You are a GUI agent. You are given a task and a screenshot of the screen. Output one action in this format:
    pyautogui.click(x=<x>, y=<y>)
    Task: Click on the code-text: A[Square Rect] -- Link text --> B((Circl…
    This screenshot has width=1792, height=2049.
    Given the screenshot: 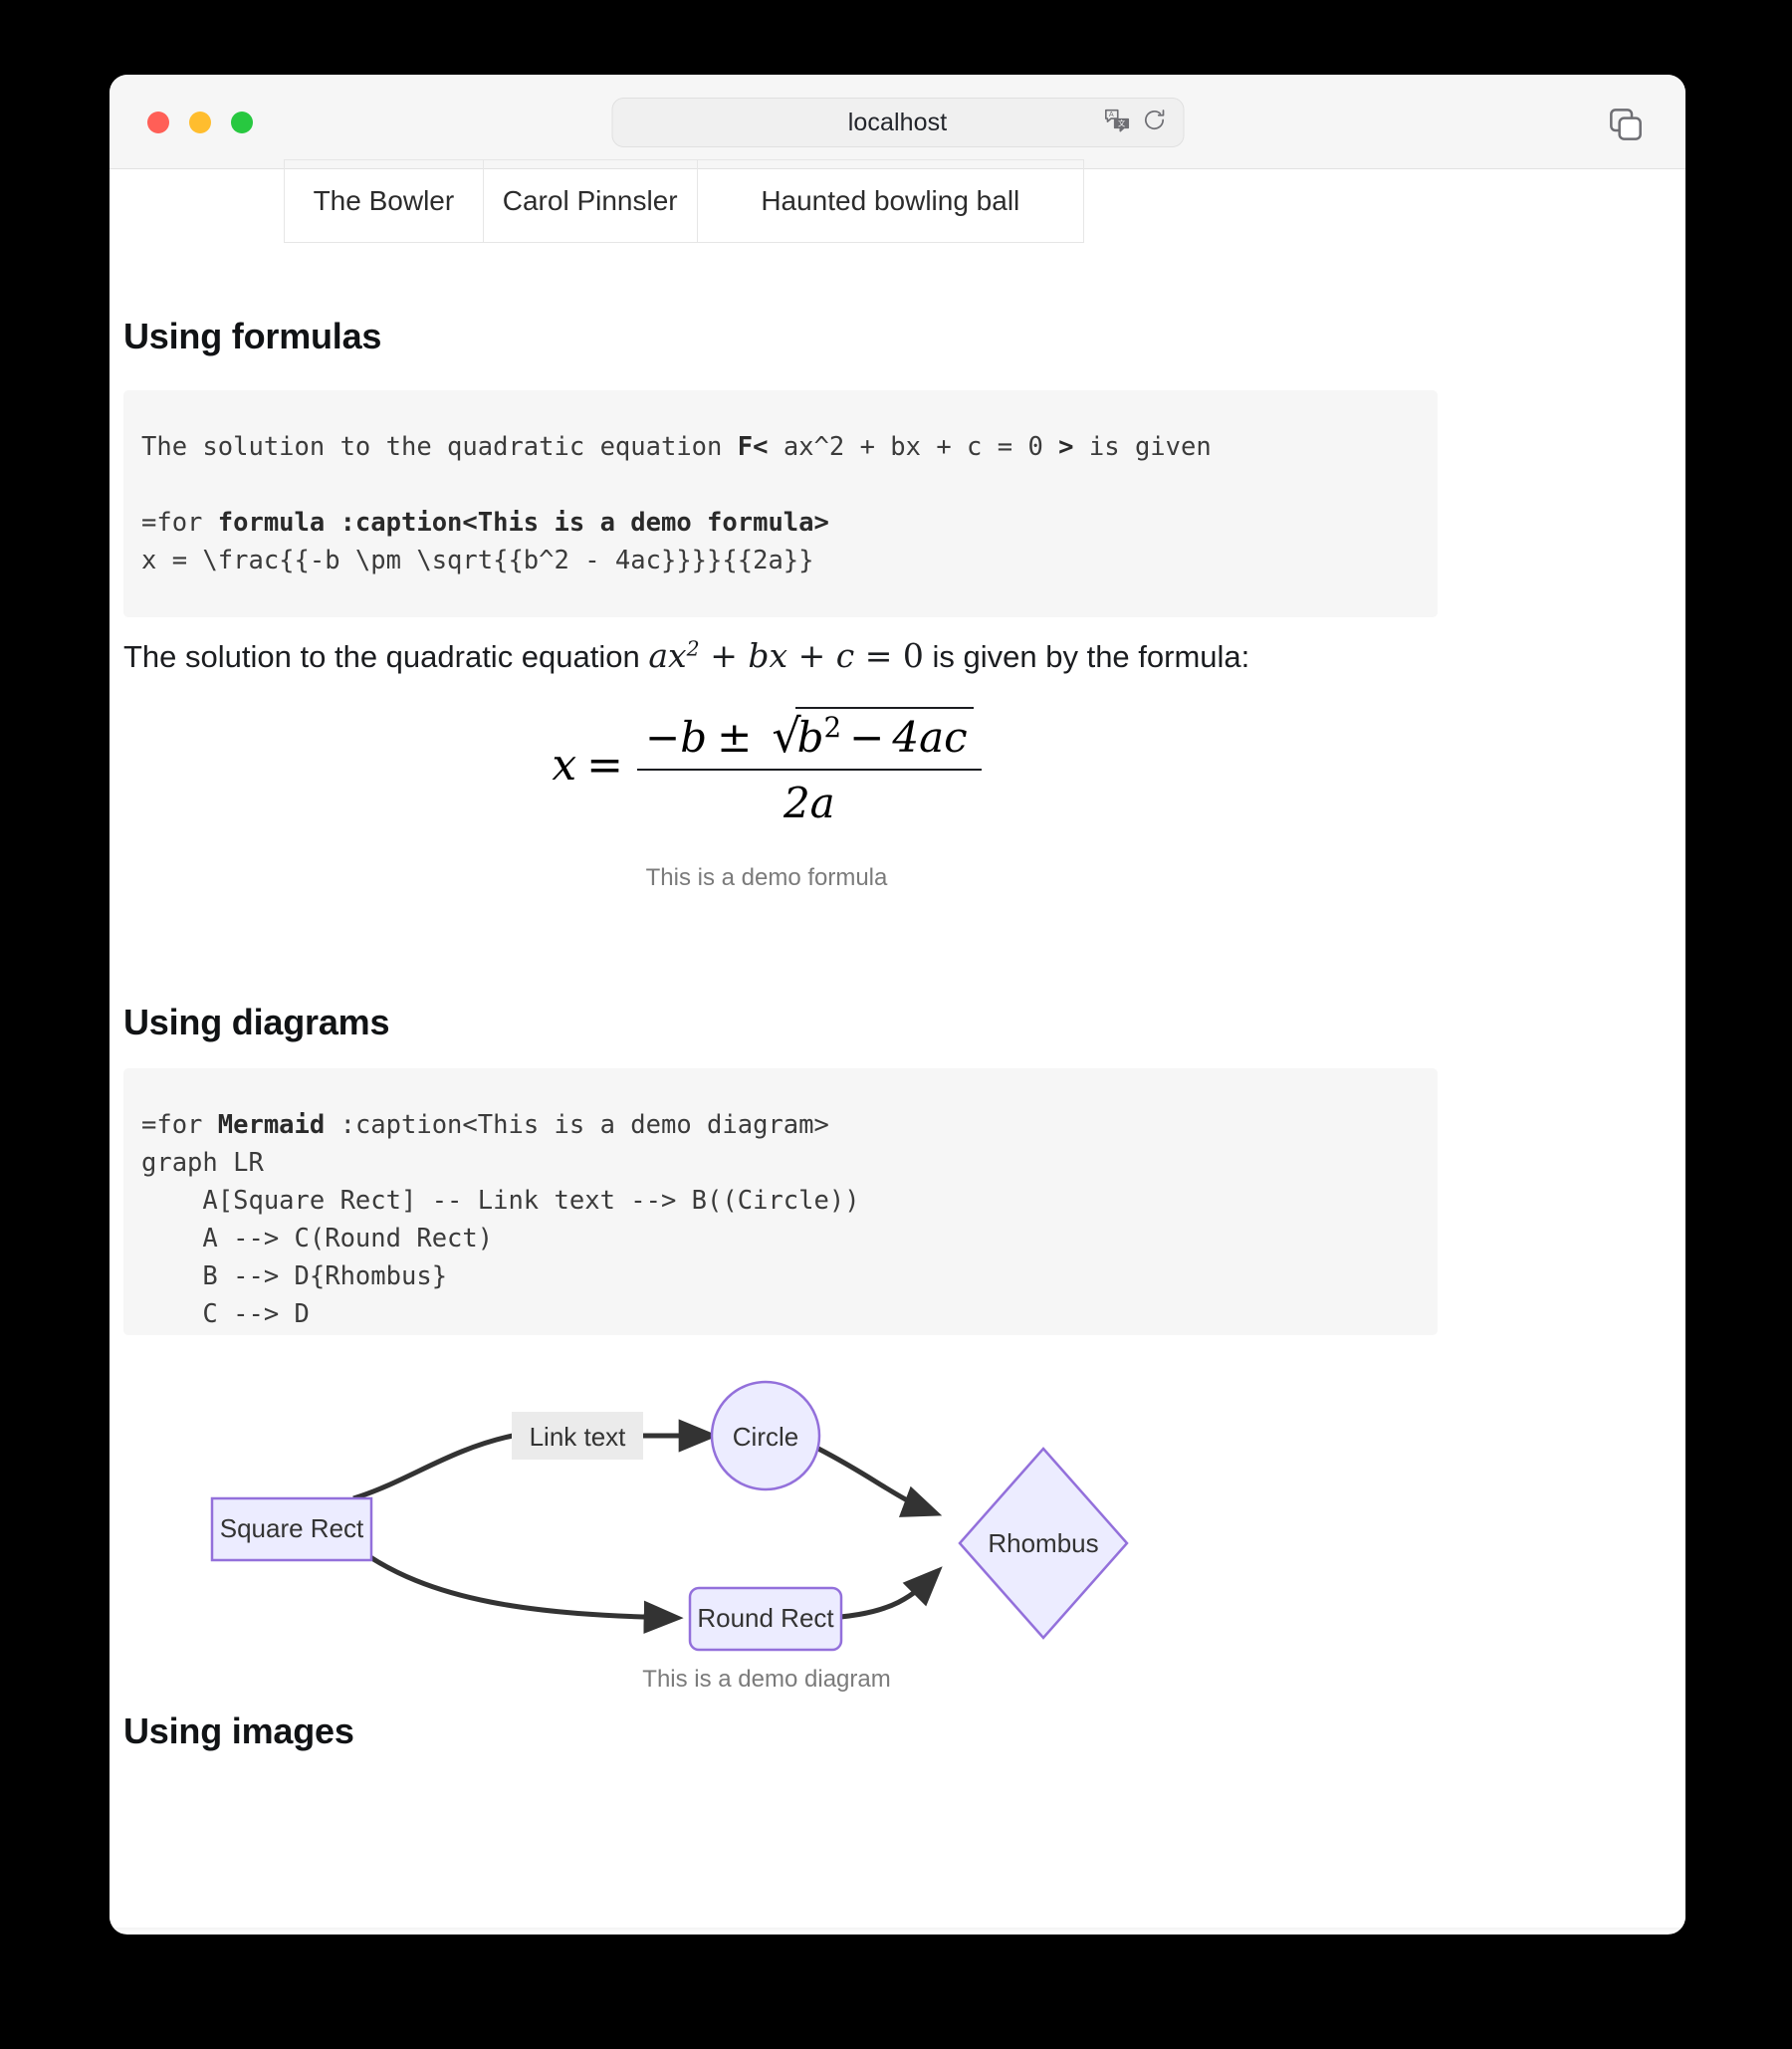 What is the action you would take?
    pyautogui.click(x=501, y=1201)
    